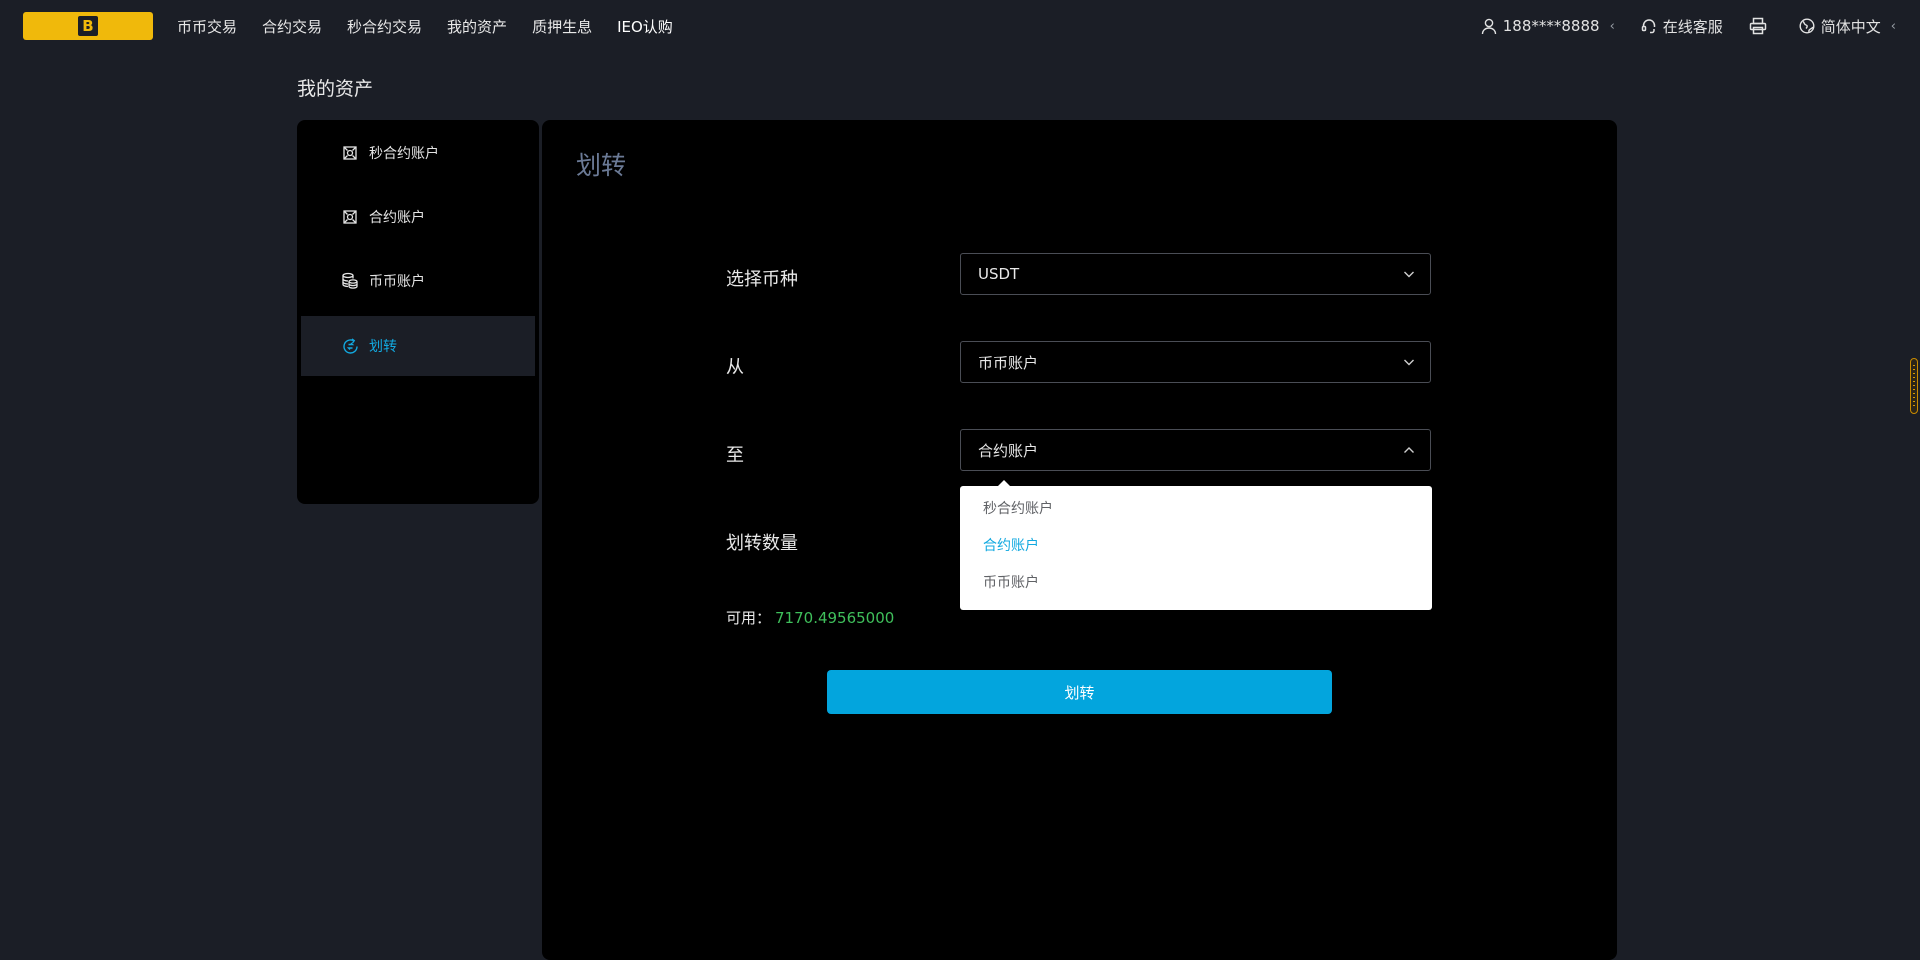  Describe the element at coordinates (1488, 26) in the screenshot. I see `user-icon` at that location.